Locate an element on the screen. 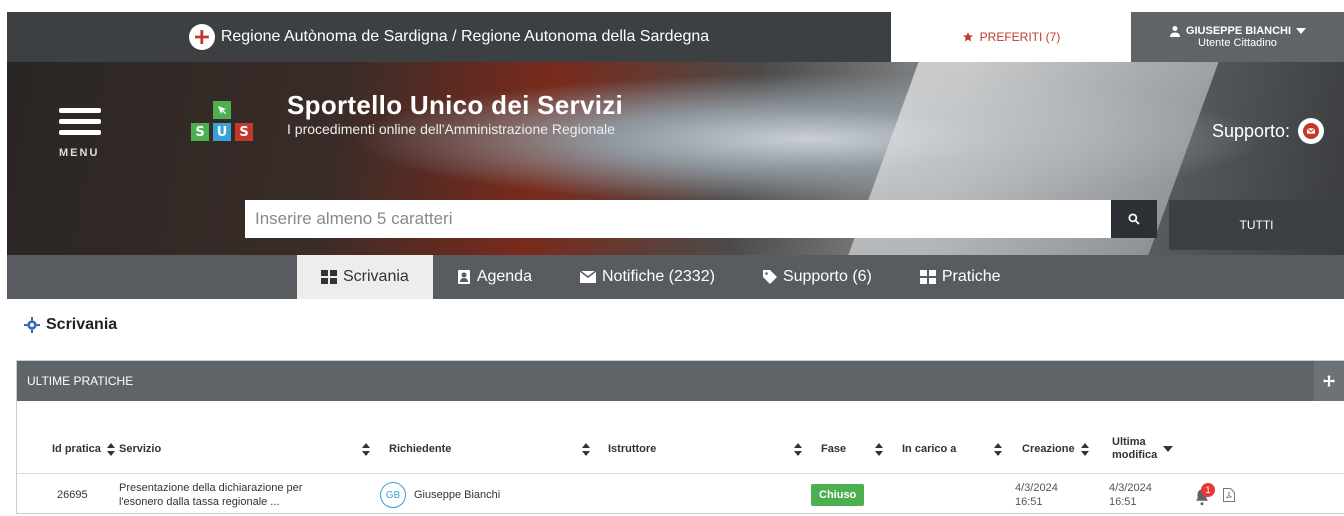 The image size is (1344, 516). col-sort-fase is located at coordinates (879, 449).